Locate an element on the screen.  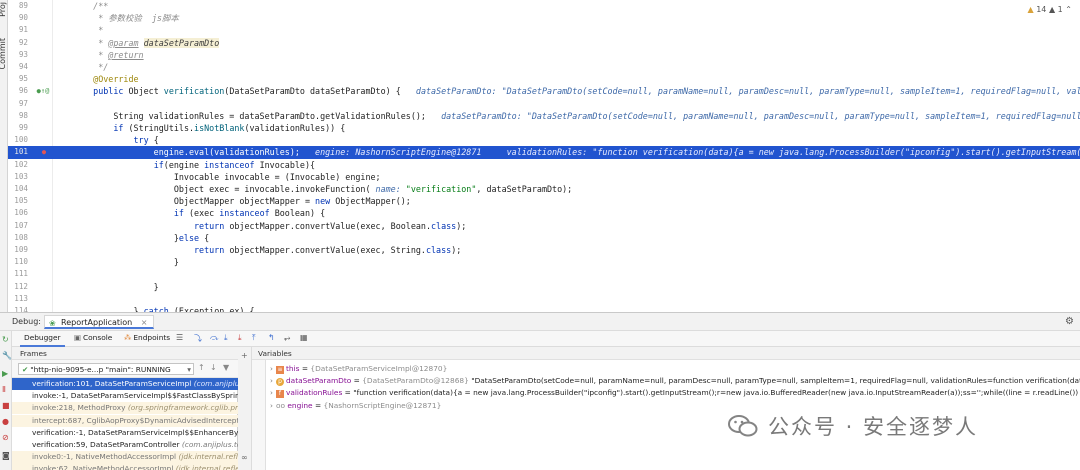
line-number: 103 is located at coordinates (21, 176).